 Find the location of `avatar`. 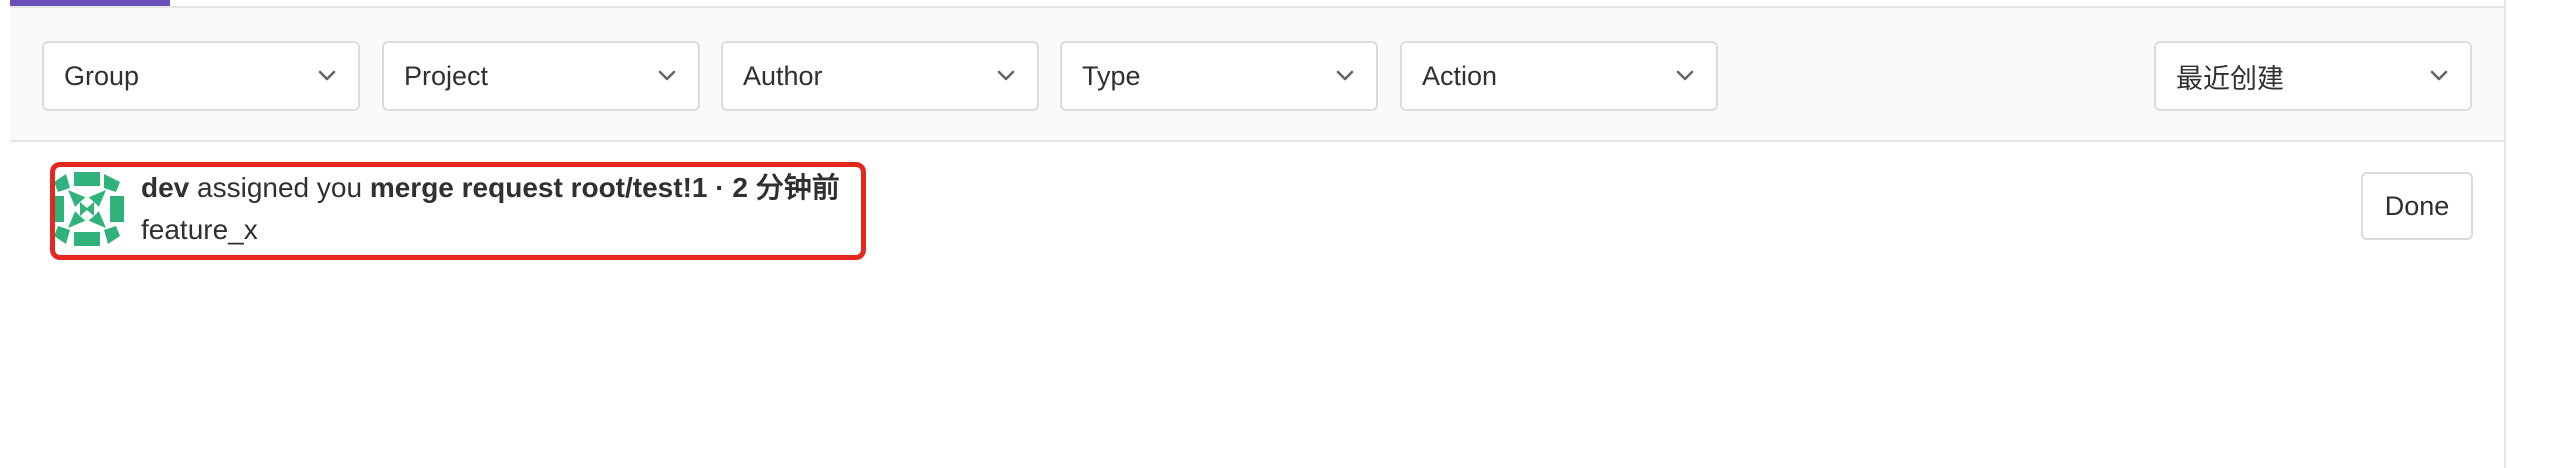

avatar is located at coordinates (87, 209).